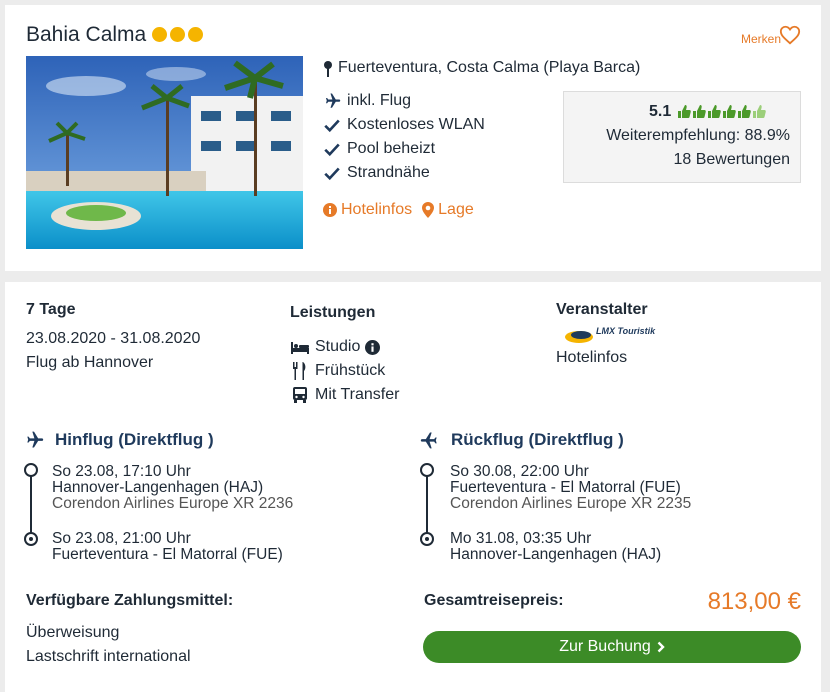  I want to click on payment-method: Überweisung, so click(73, 632).